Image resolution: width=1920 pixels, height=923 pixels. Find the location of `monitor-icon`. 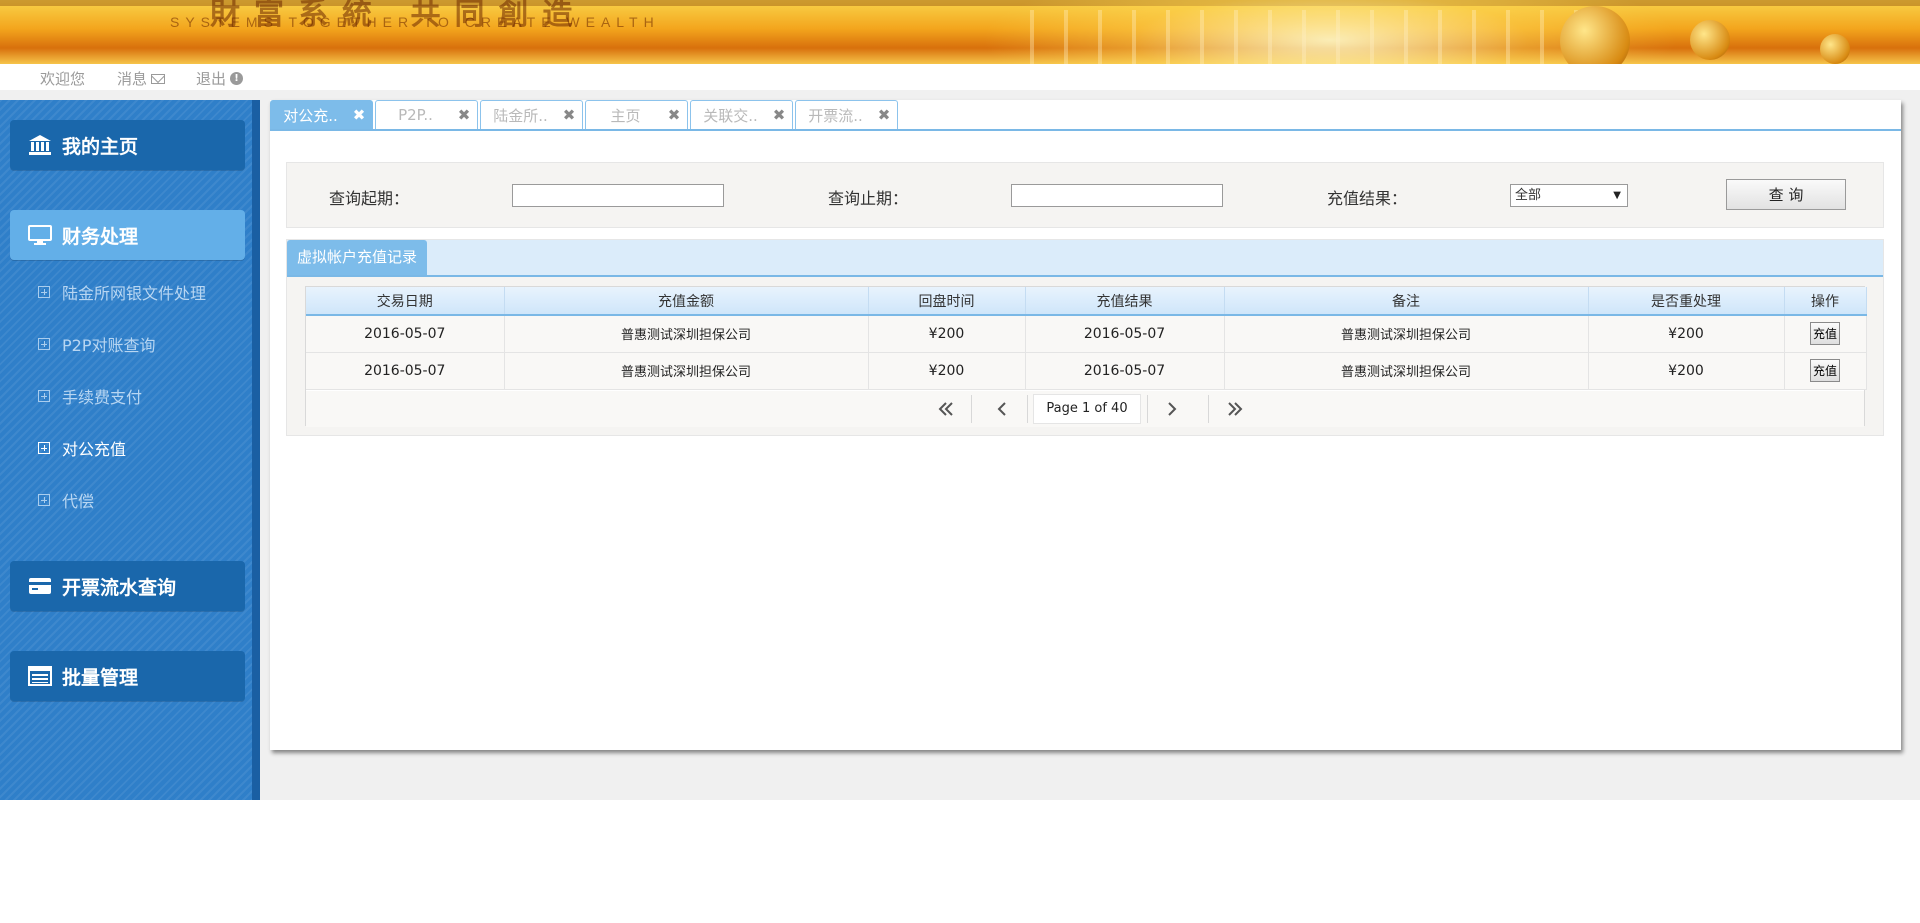

monitor-icon is located at coordinates (40, 235).